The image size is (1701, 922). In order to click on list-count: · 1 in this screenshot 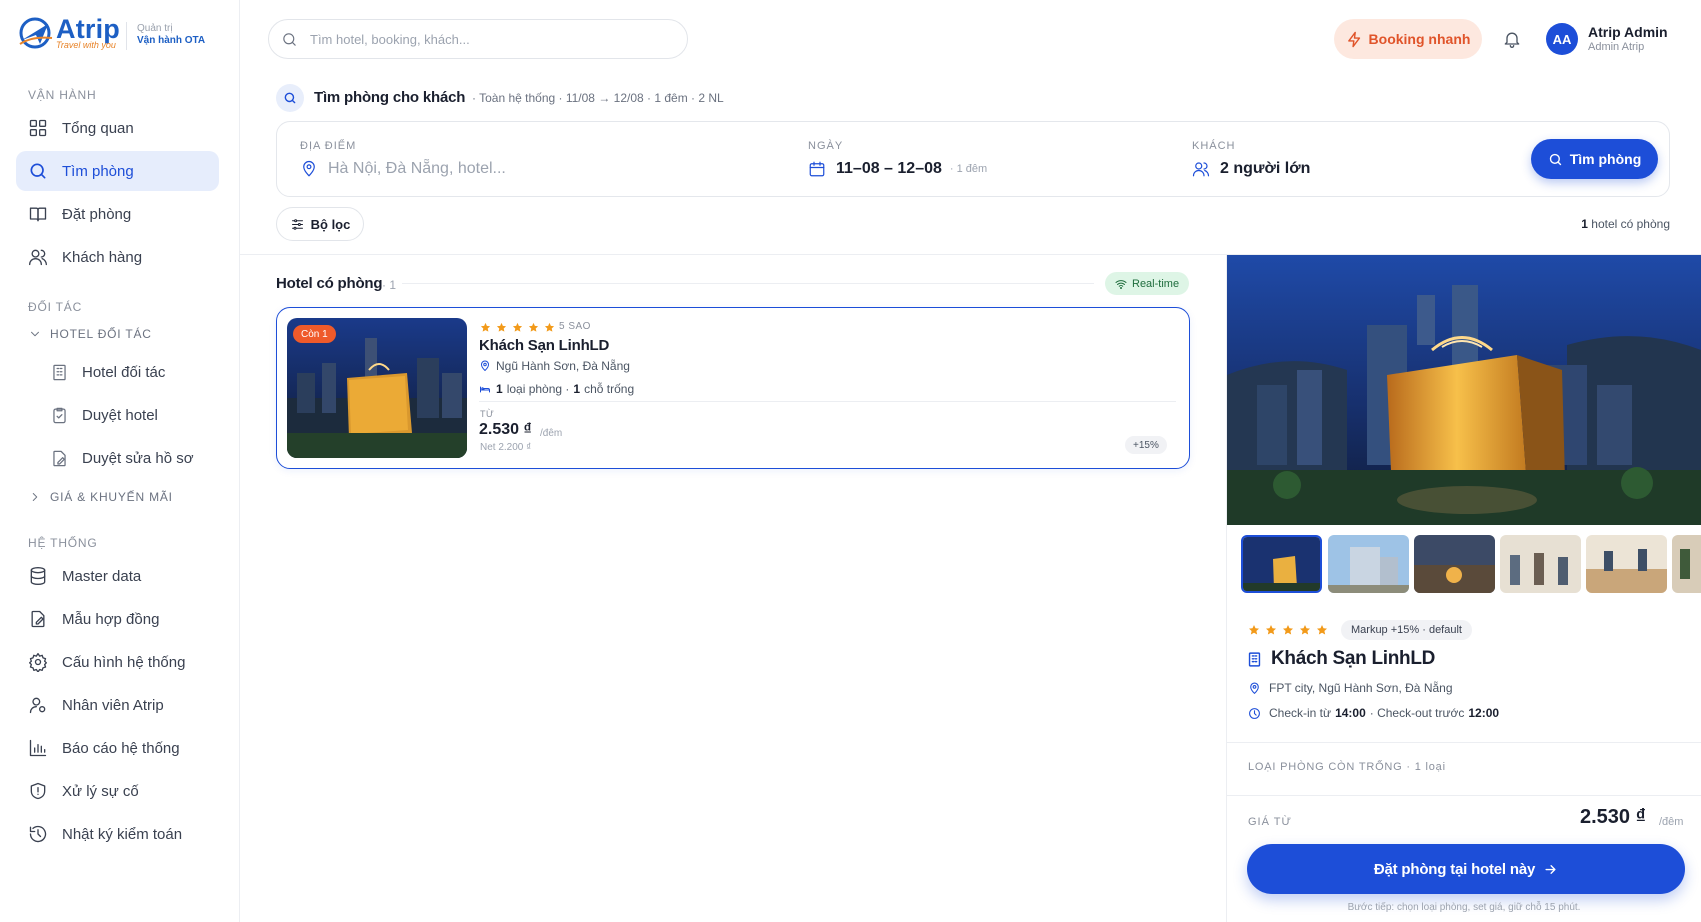, I will do `click(389, 285)`.